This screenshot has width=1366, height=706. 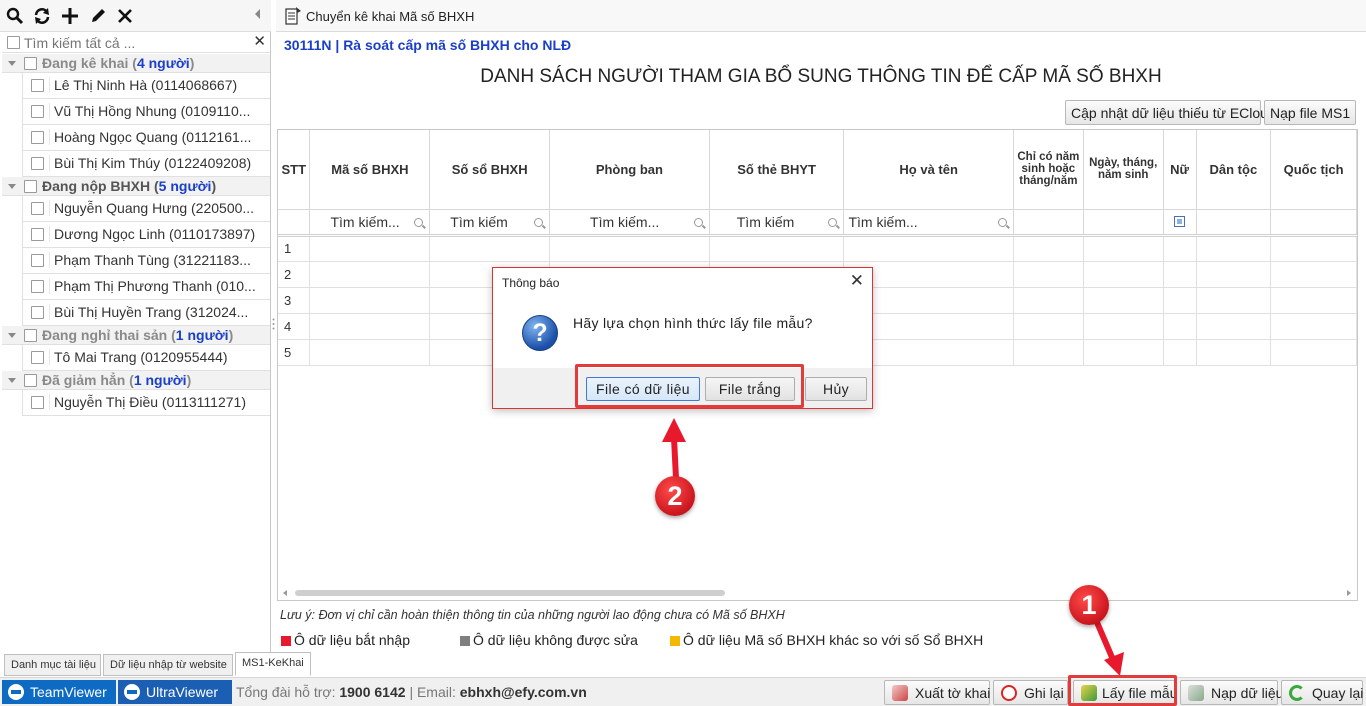 What do you see at coordinates (1349, 593) in the screenshot?
I see `scroll-right-icon` at bounding box center [1349, 593].